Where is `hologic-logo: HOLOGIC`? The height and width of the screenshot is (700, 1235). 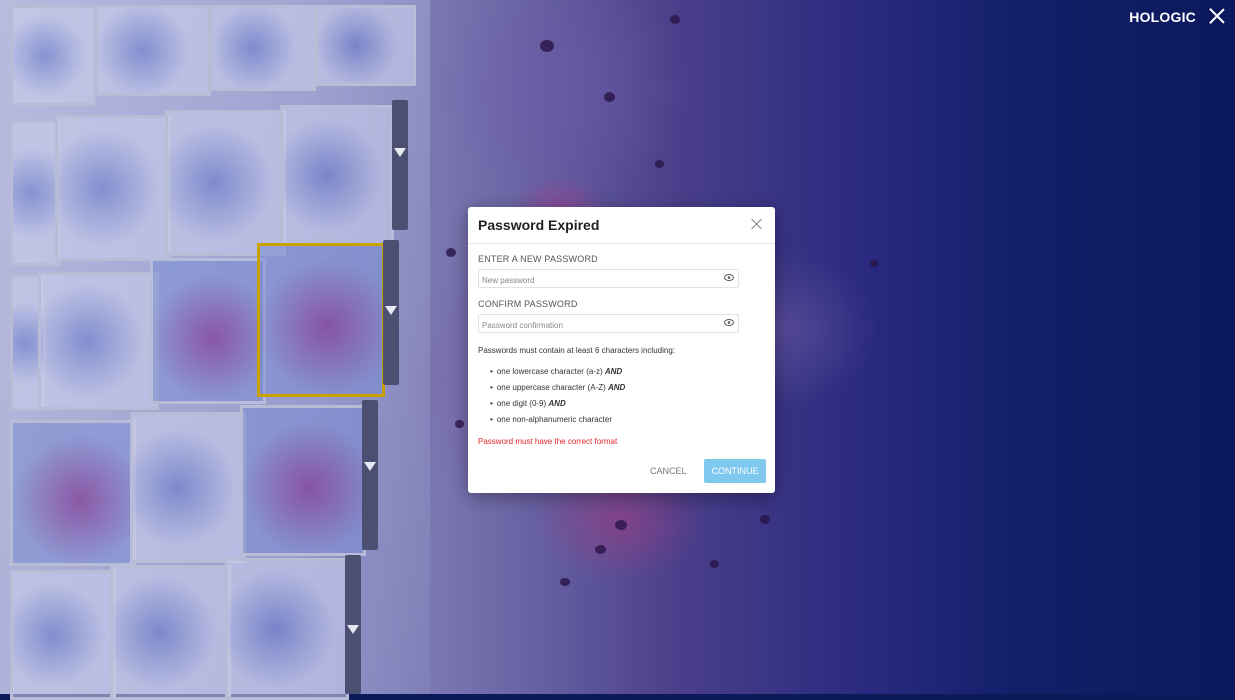 hologic-logo: HOLOGIC is located at coordinates (1162, 17).